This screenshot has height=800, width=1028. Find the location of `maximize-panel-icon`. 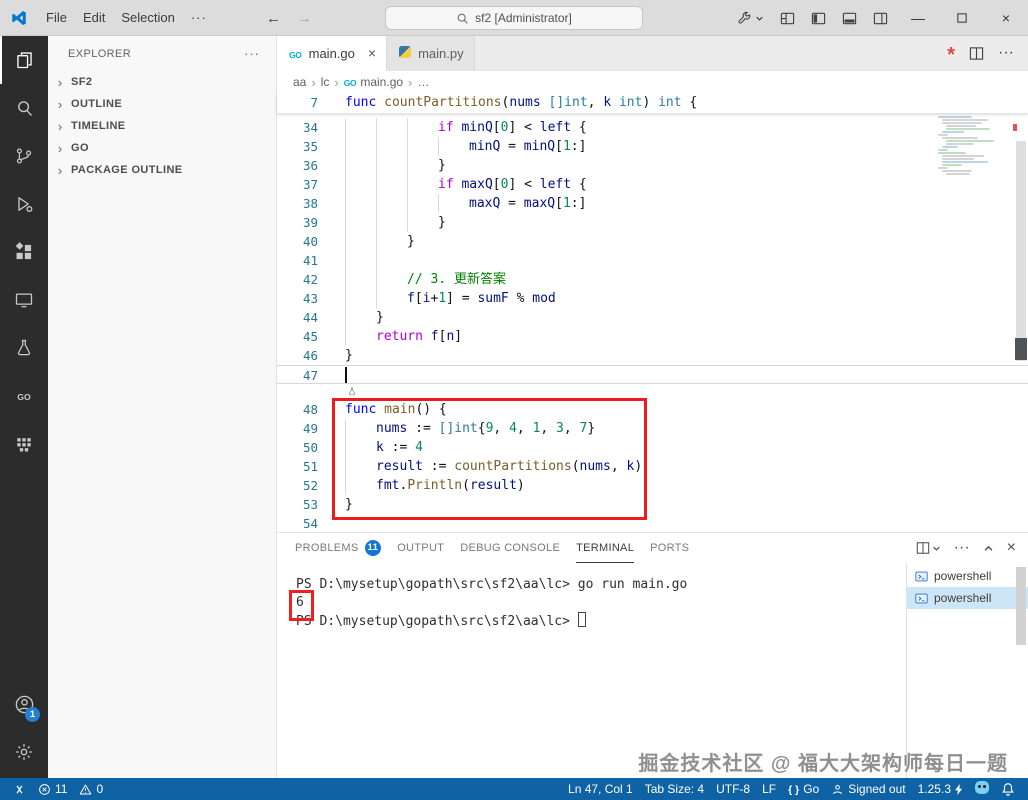

maximize-panel-icon is located at coordinates (988, 548).